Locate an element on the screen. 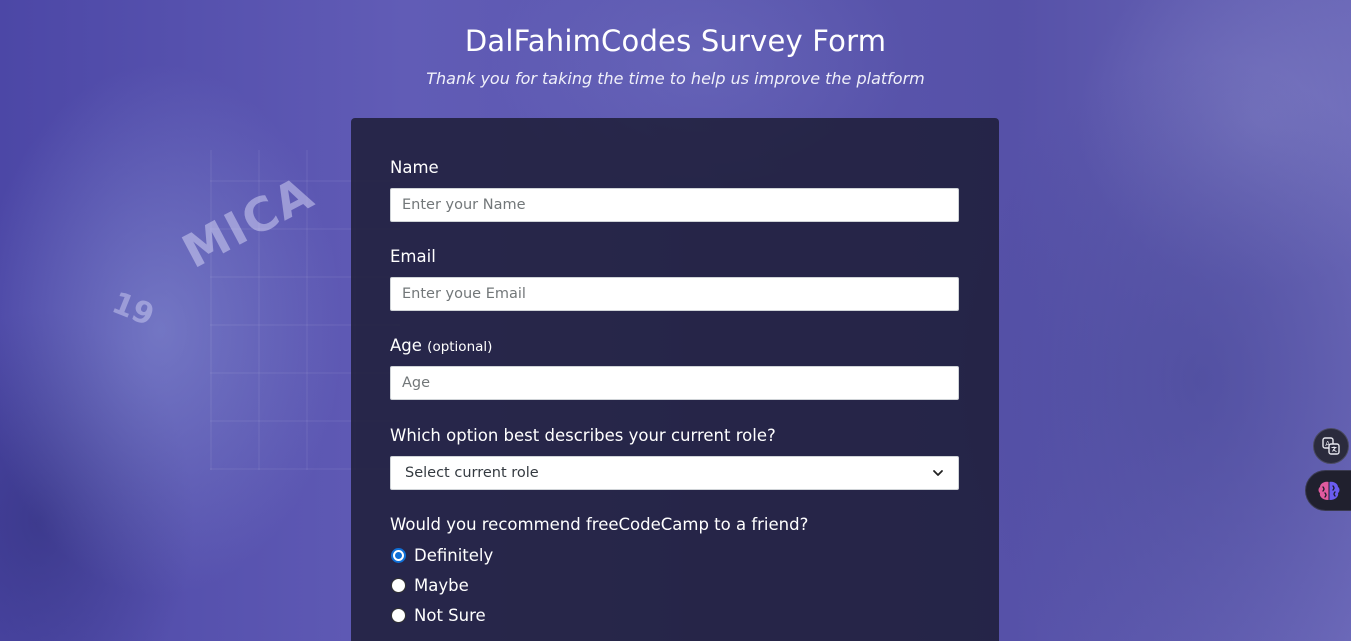  age-label: Age (optional) is located at coordinates (441, 345).